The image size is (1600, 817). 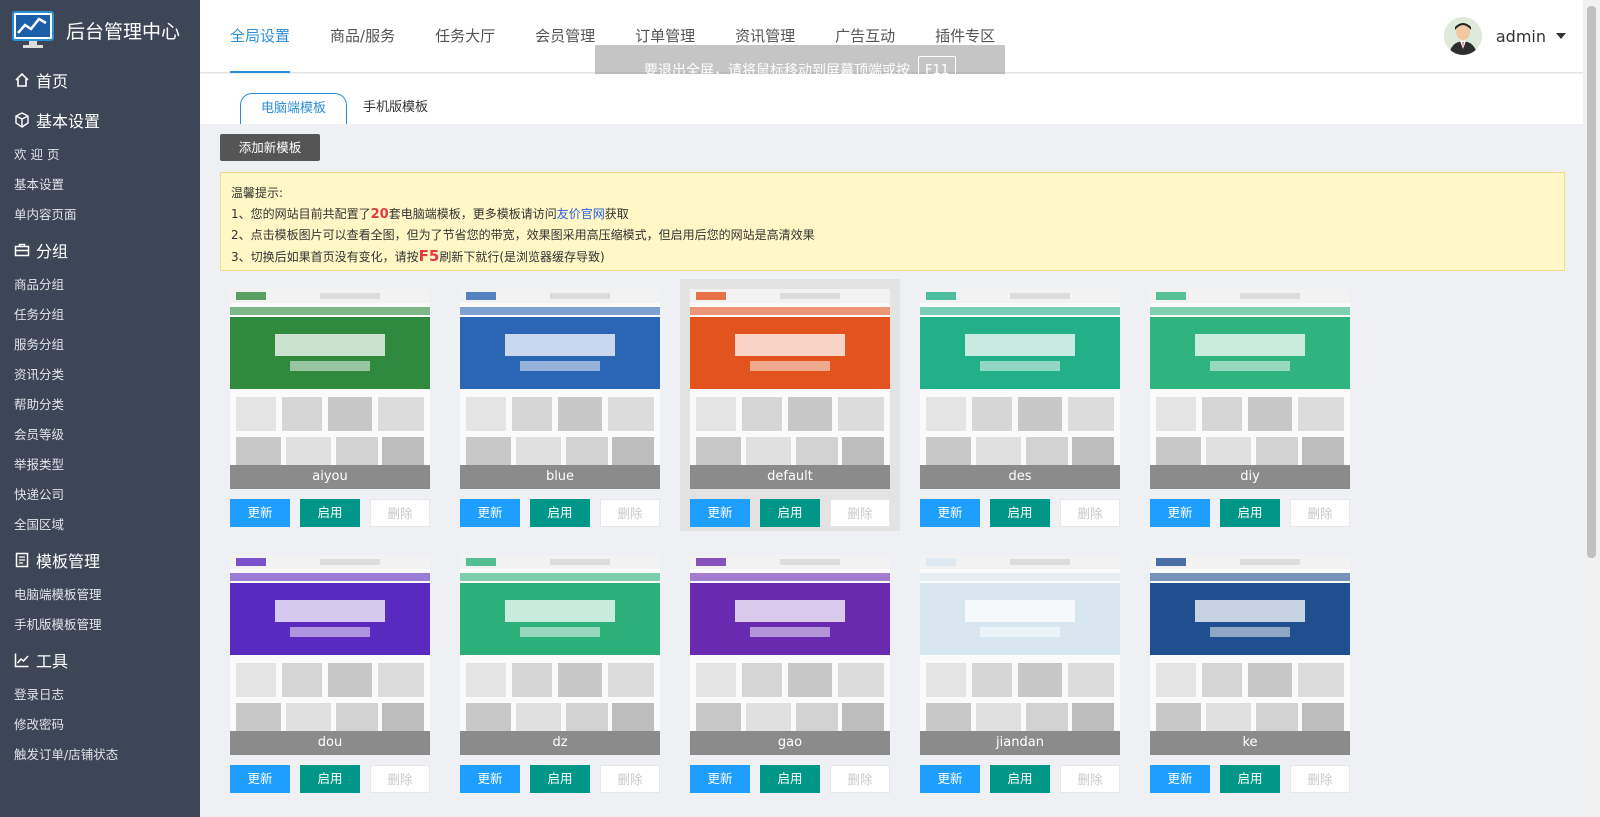 What do you see at coordinates (100, 560) in the screenshot?
I see `sidebar-section-2: 模板管理` at bounding box center [100, 560].